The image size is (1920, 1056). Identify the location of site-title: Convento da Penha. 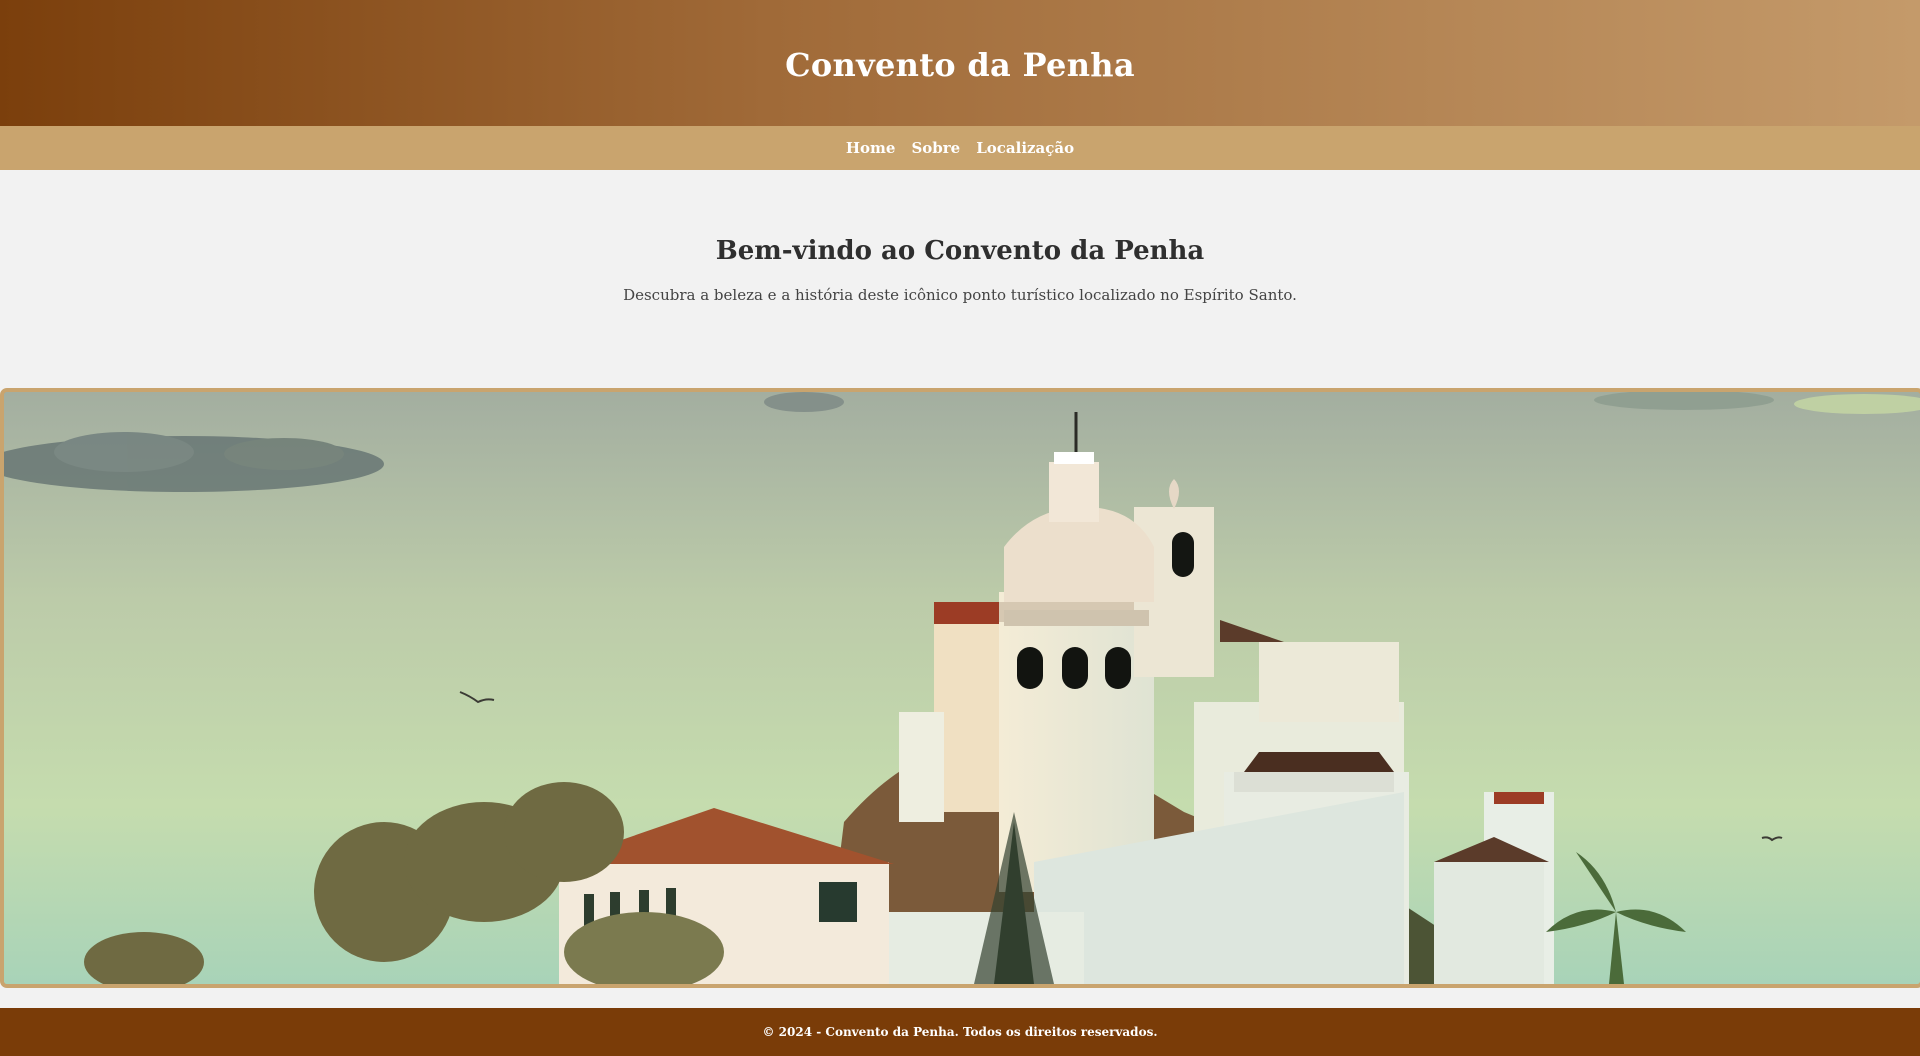
(960, 65).